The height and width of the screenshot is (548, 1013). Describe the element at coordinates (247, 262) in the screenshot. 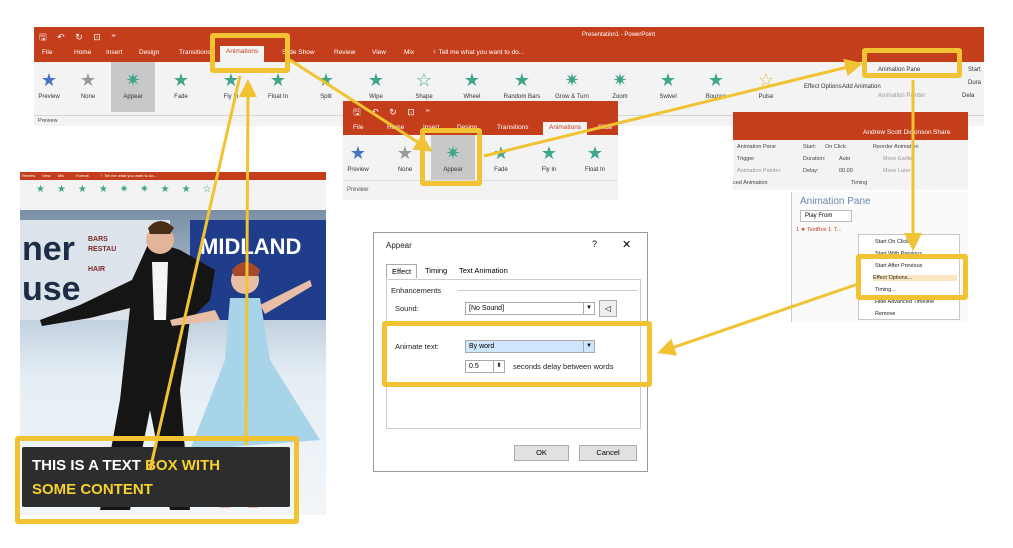

I see `arrow-textbox-to-tab` at that location.